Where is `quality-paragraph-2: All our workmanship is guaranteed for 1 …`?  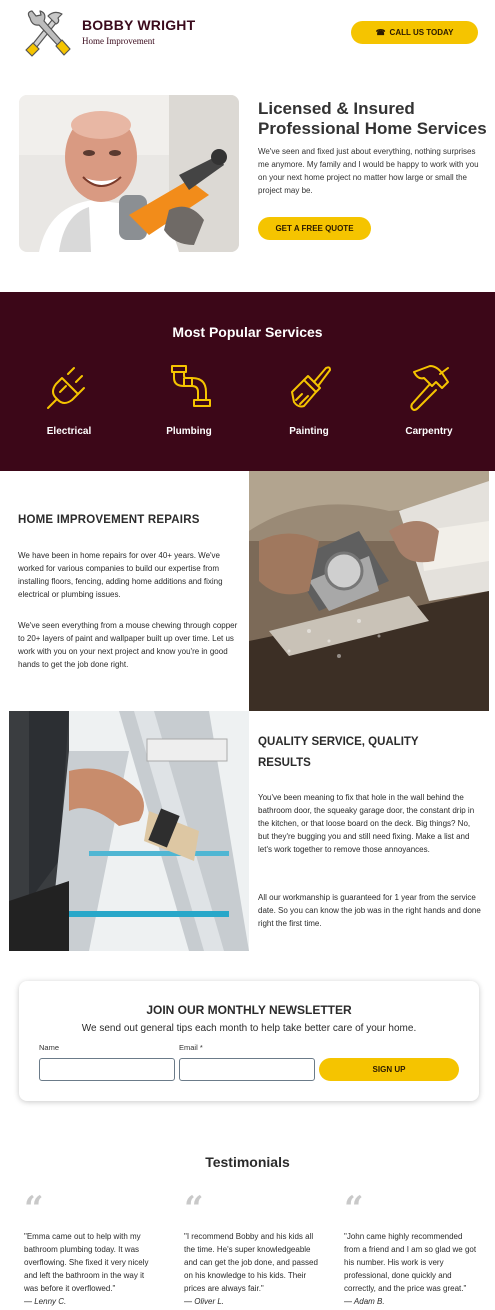
quality-paragraph-2: All our workmanship is guaranteed for 1 … is located at coordinates (369, 910).